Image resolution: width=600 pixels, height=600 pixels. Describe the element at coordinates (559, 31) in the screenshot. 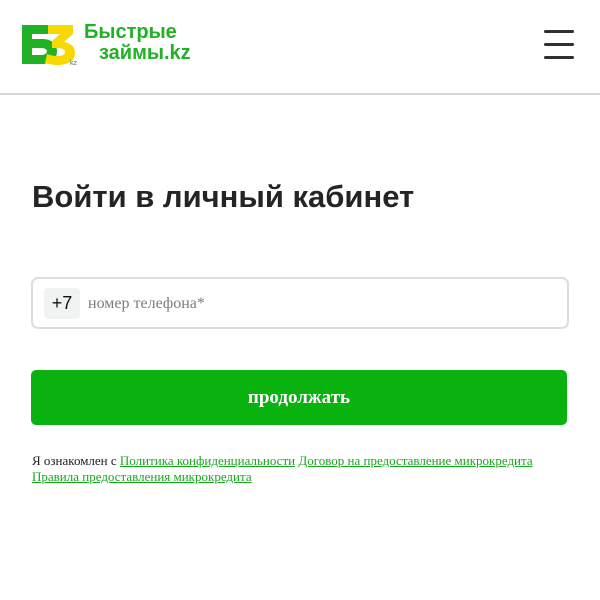

I see `menu-bar-top` at that location.